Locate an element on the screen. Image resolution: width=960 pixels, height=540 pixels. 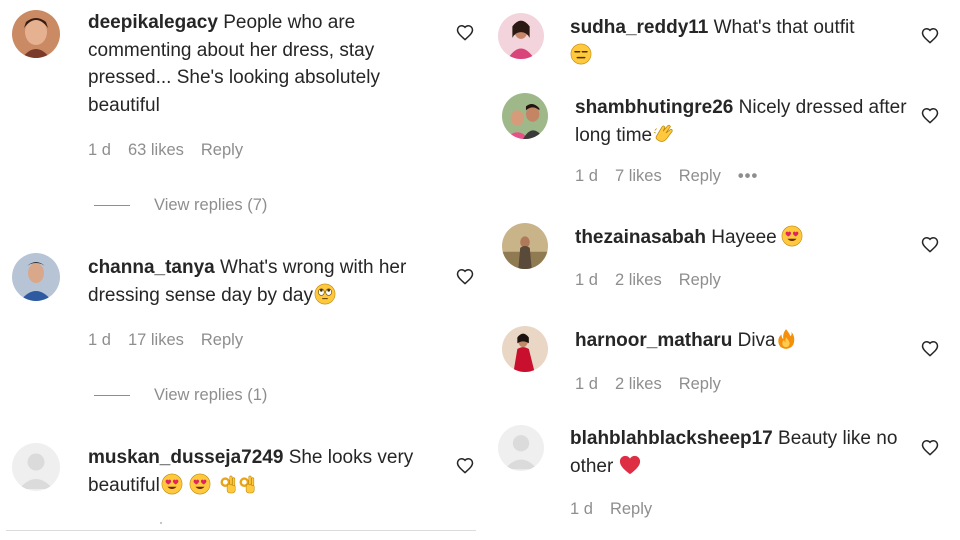
red-heart-emoji-icon is located at coordinates (630, 465).